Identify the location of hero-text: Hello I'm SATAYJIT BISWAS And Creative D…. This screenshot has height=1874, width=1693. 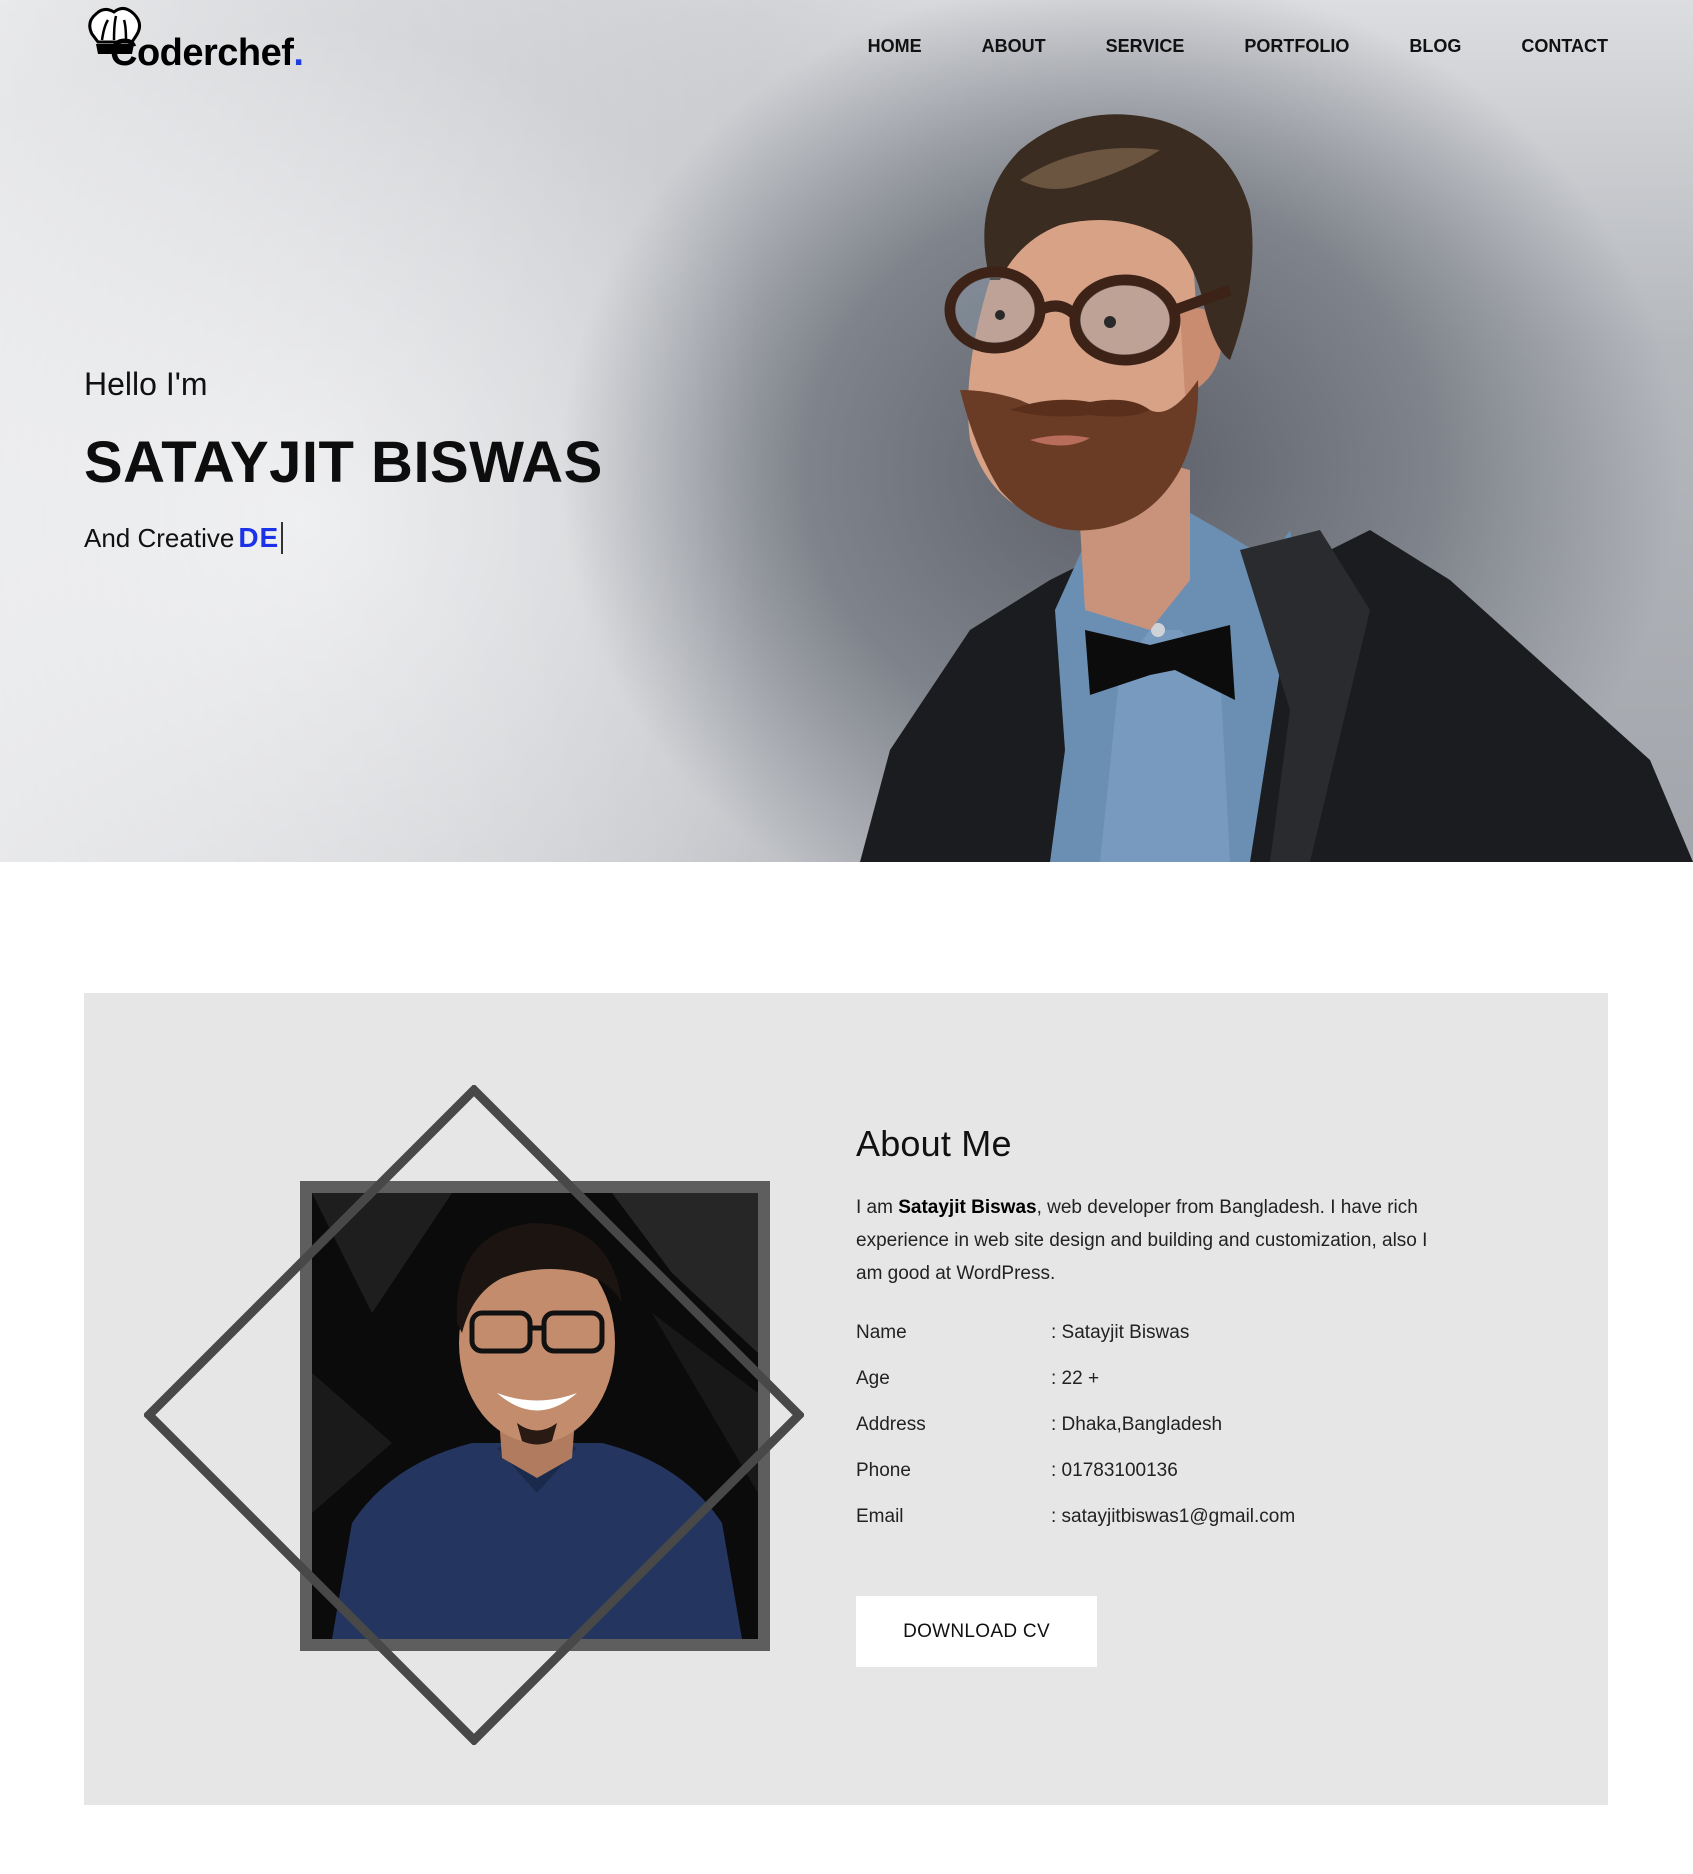
(343, 460).